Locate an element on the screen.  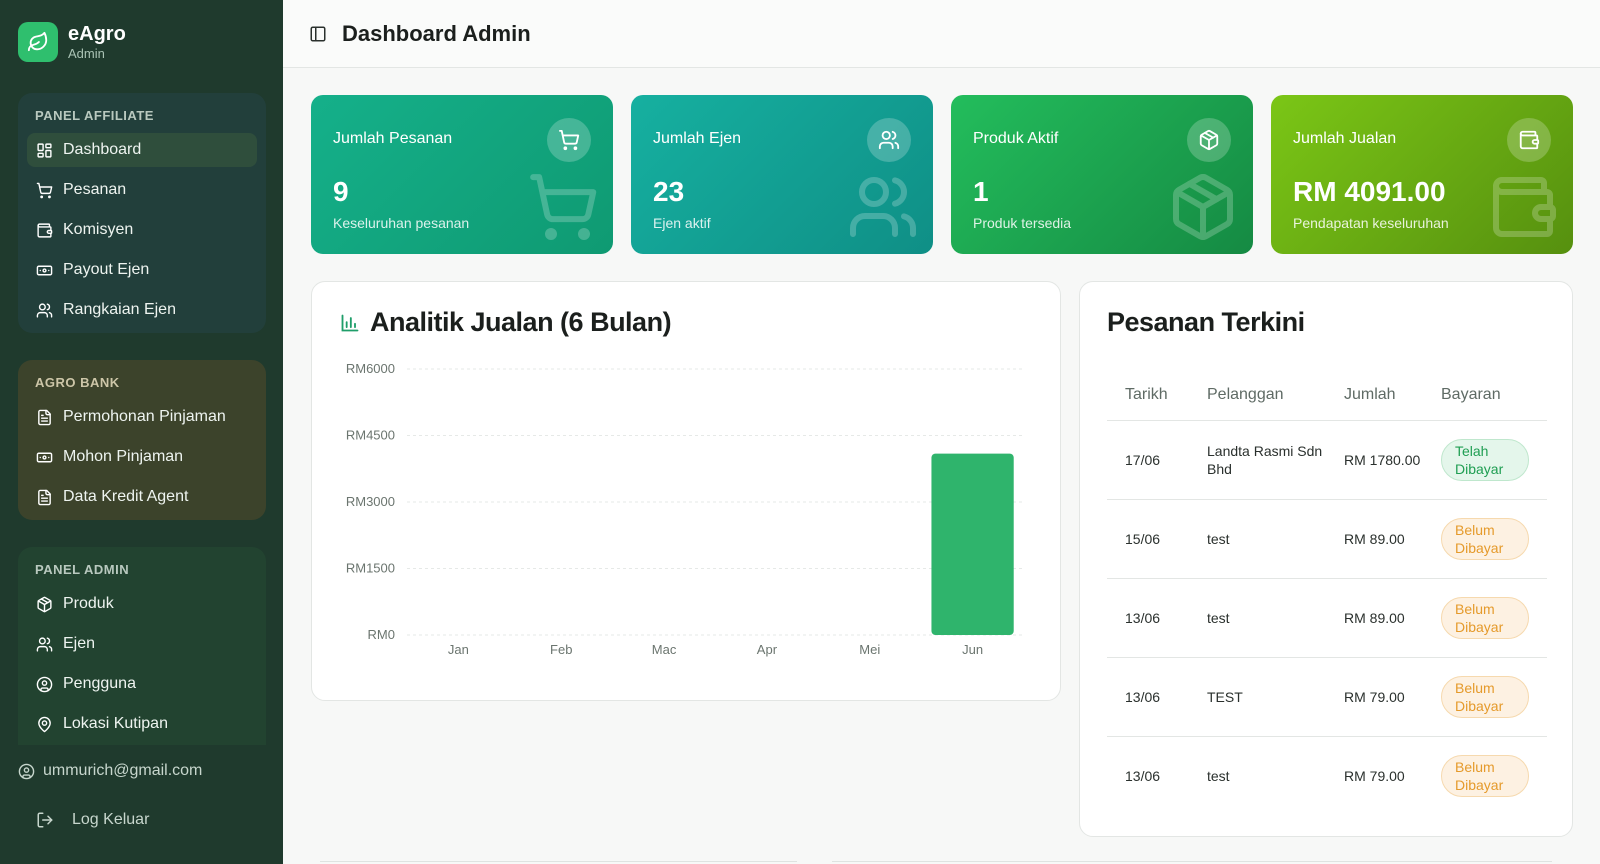
order-amount: RM 1780.00 is located at coordinates (1374, 460).